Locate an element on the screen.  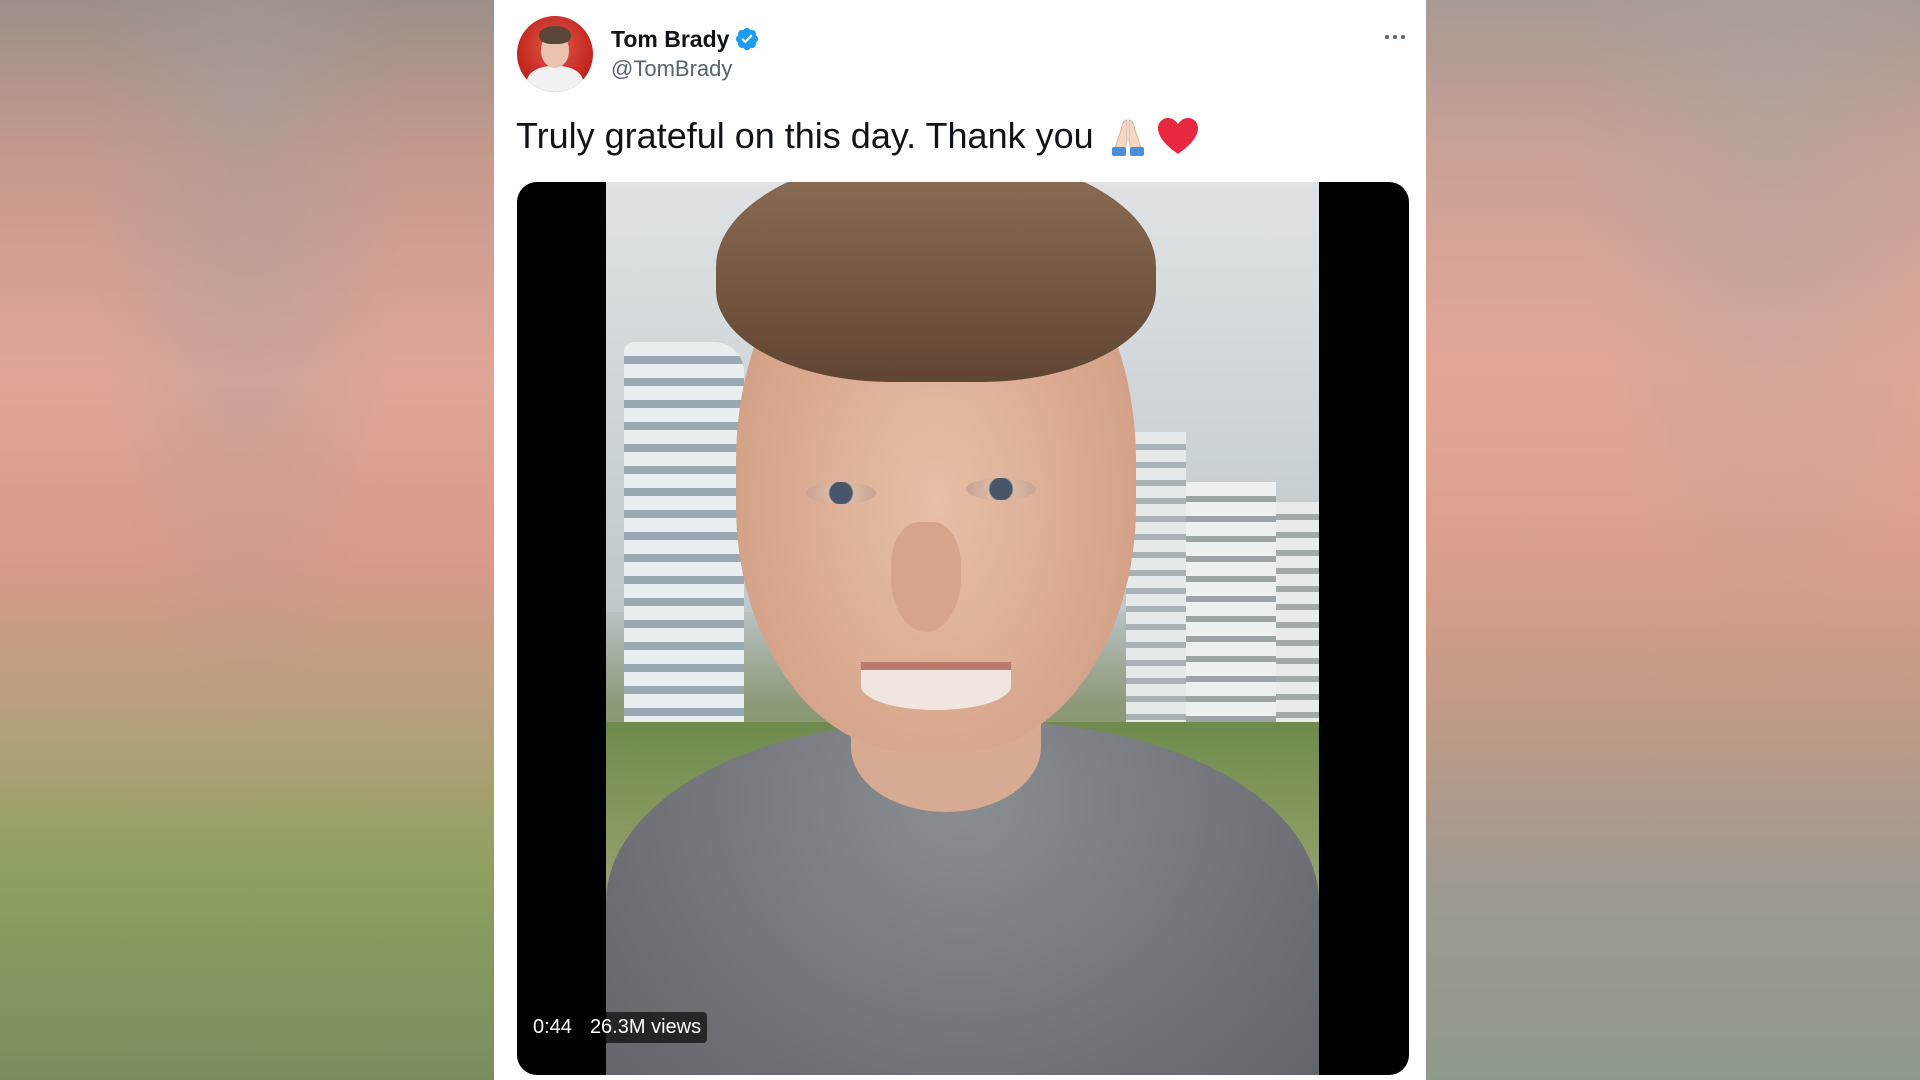
more-options-button is located at coordinates (1395, 37).